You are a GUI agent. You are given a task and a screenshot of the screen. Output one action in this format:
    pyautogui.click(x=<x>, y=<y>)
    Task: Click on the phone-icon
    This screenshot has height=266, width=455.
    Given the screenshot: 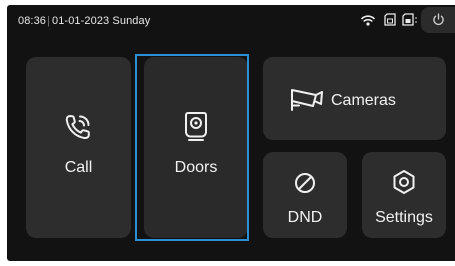 What is the action you would take?
    pyautogui.click(x=78, y=129)
    